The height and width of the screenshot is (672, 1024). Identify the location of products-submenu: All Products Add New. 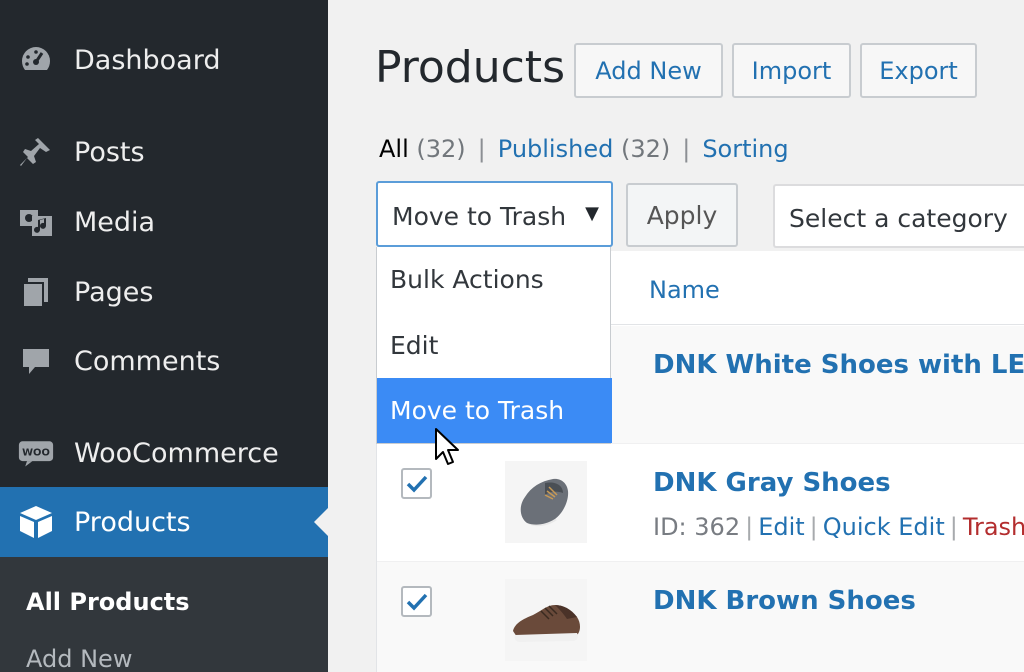
(164, 614).